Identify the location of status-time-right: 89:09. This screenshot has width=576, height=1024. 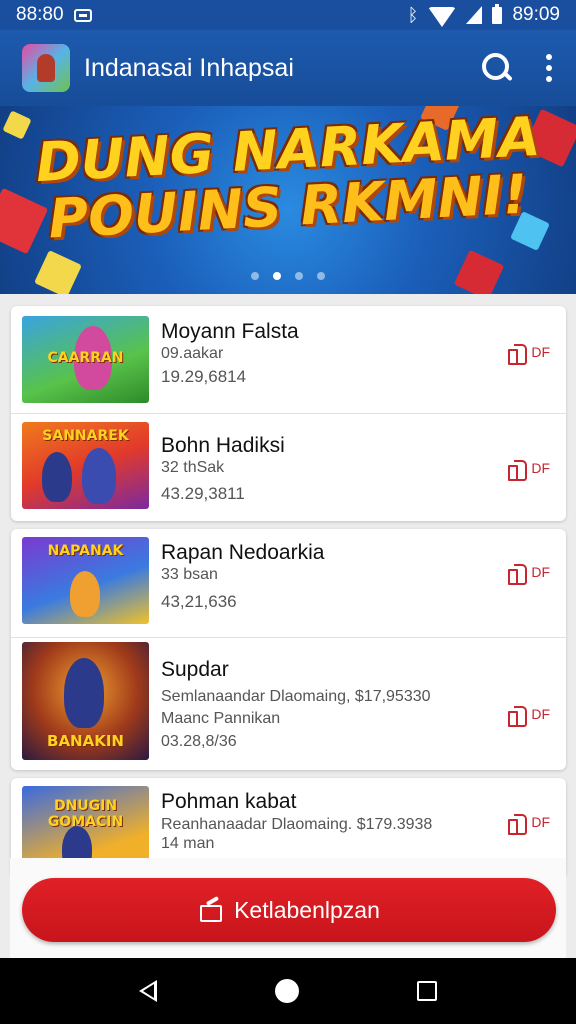
(536, 14).